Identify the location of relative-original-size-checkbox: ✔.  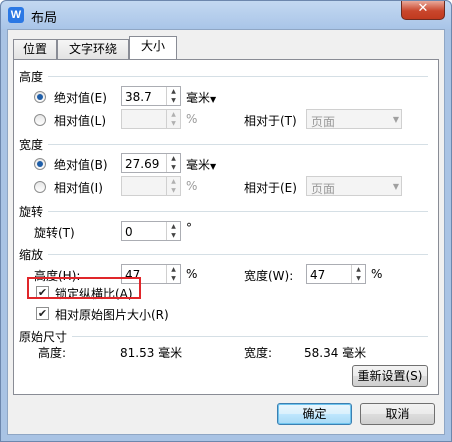
(42, 313).